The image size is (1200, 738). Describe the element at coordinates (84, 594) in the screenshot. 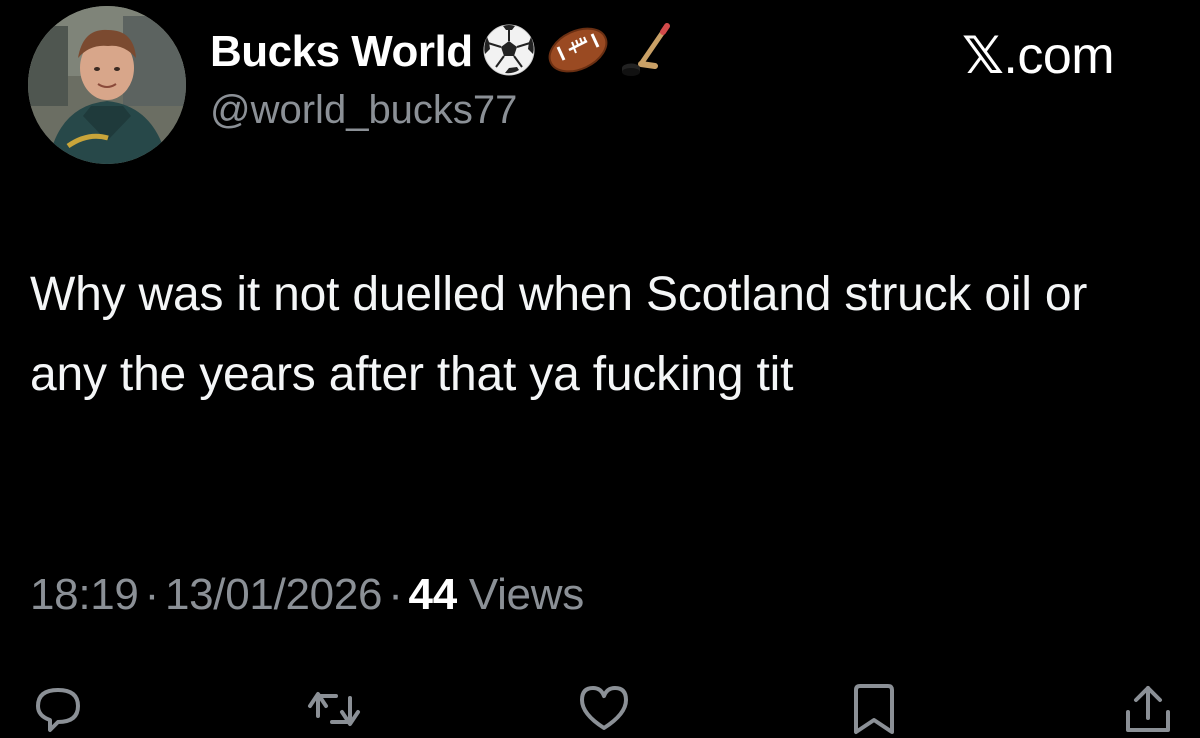

I see `tweet-time: 18:19` at that location.